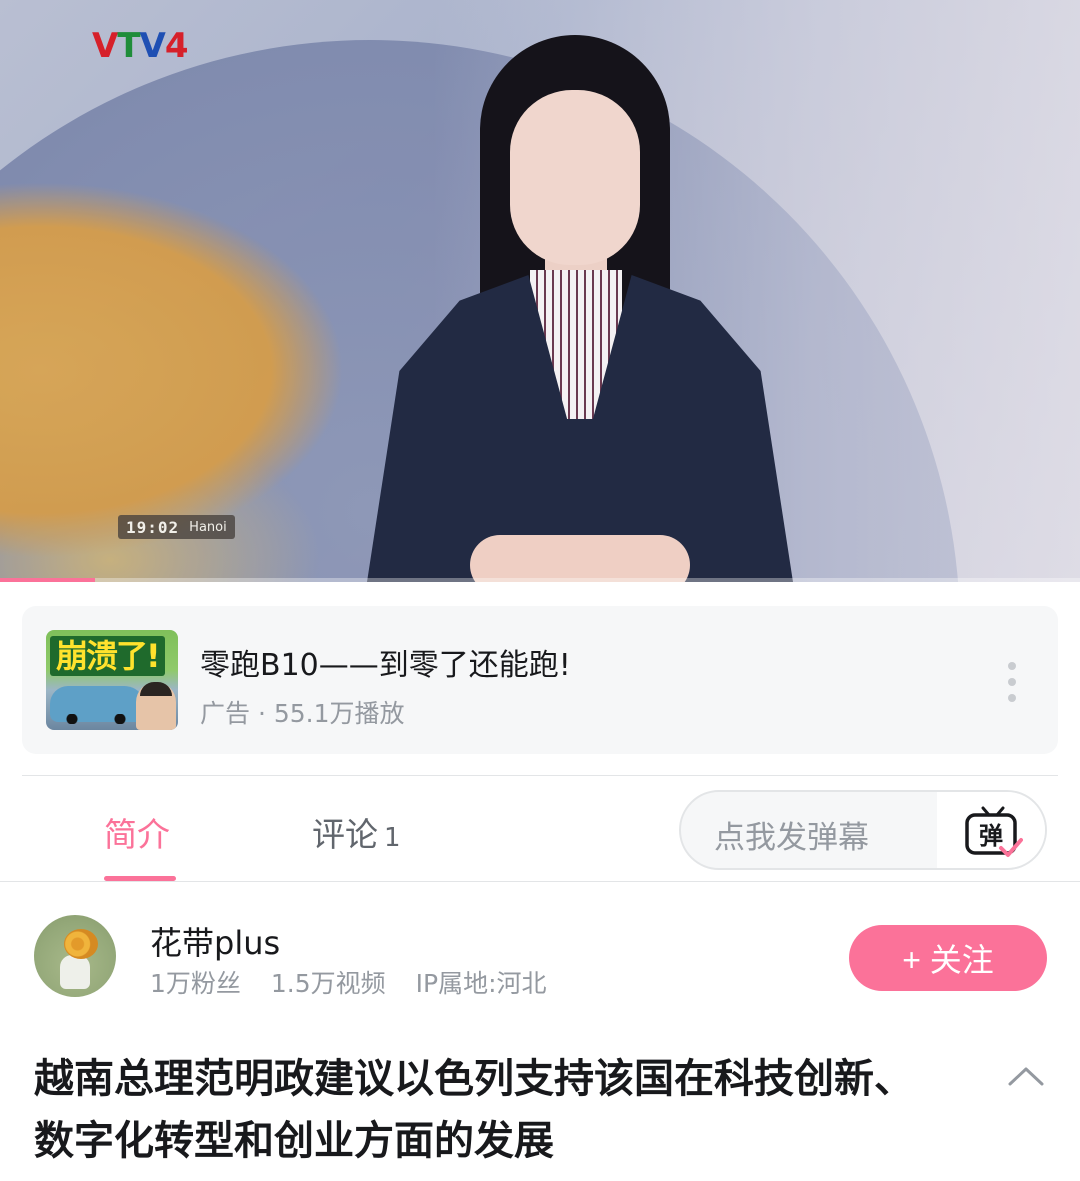 The image size is (1080, 1181). I want to click on channel-logo-letter-3: V, so click(152, 46).